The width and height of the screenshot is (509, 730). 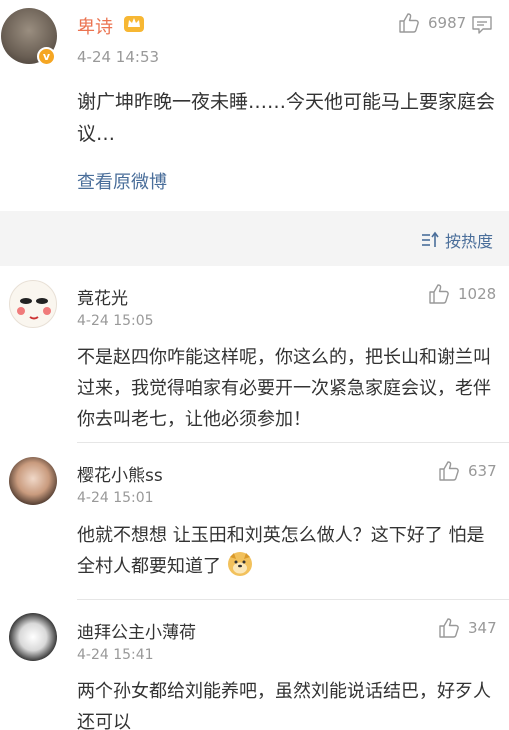 I want to click on comment-like-count: 347, so click(x=482, y=628).